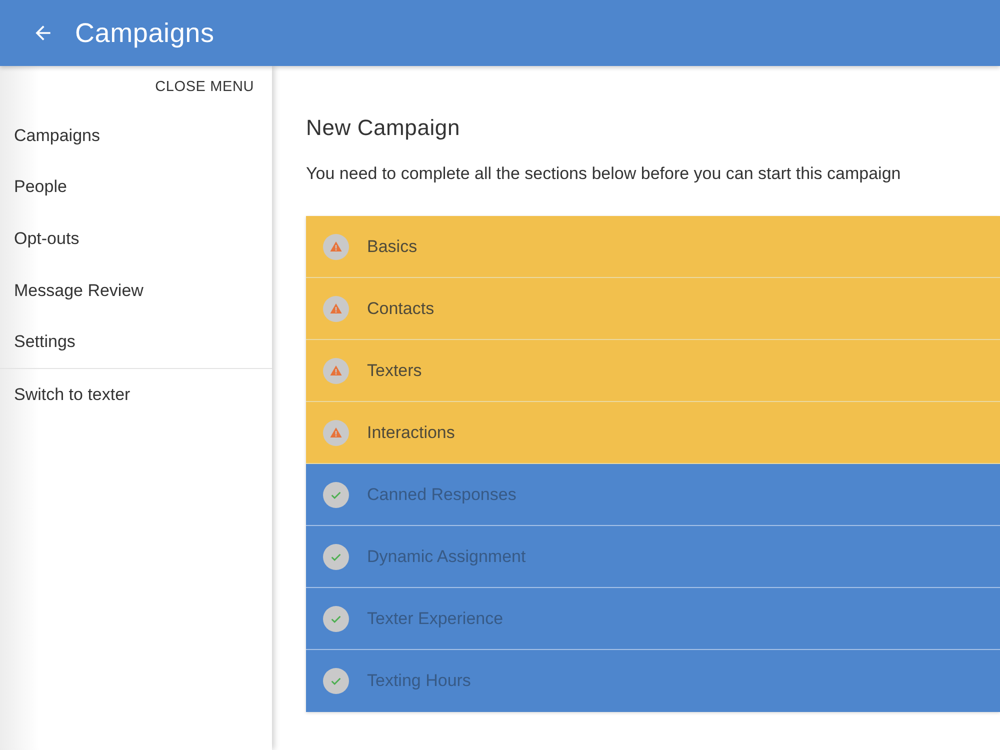 The image size is (1000, 750). Describe the element at coordinates (419, 681) in the screenshot. I see `section-label: Texting Hours` at that location.